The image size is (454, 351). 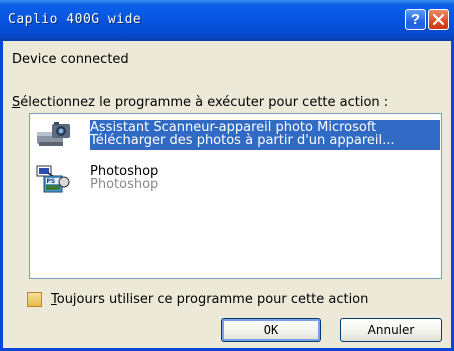 I want to click on close-button, so click(x=438, y=19).